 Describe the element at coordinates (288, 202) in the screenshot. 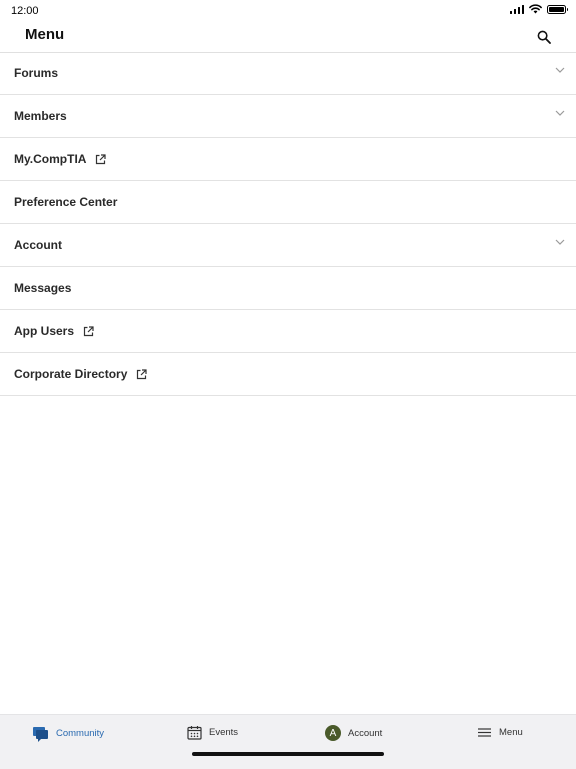

I see `menu-item-preference-center: Preference Center` at that location.